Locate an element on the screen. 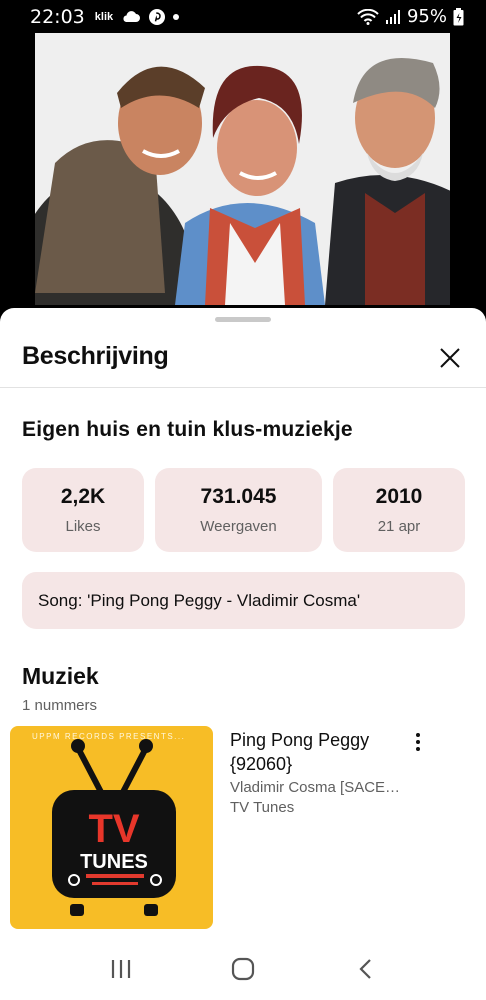 This screenshot has width=486, height=1000. system-nav-bar is located at coordinates (243, 969).